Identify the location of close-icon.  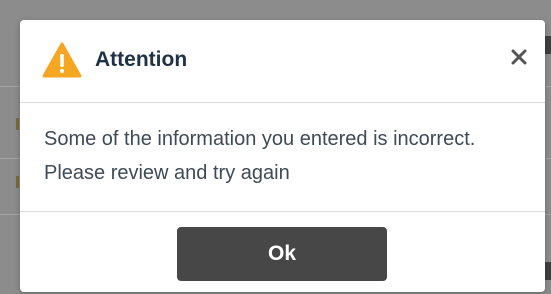
(519, 57).